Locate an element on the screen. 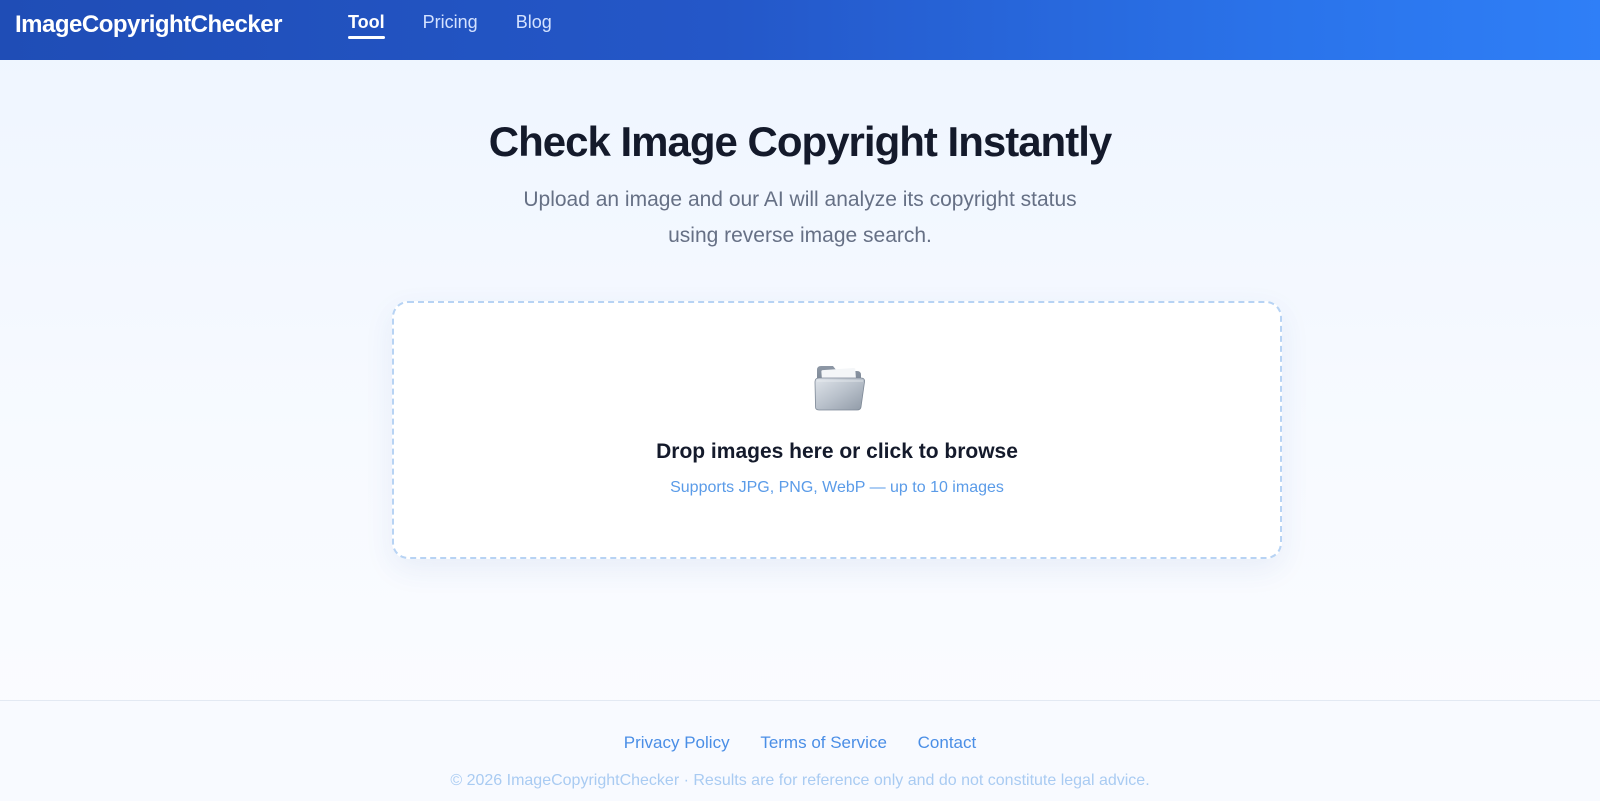 Image resolution: width=1600 pixels, height=801 pixels. drop-zone-title: Drop images here or click to browse is located at coordinates (837, 451).